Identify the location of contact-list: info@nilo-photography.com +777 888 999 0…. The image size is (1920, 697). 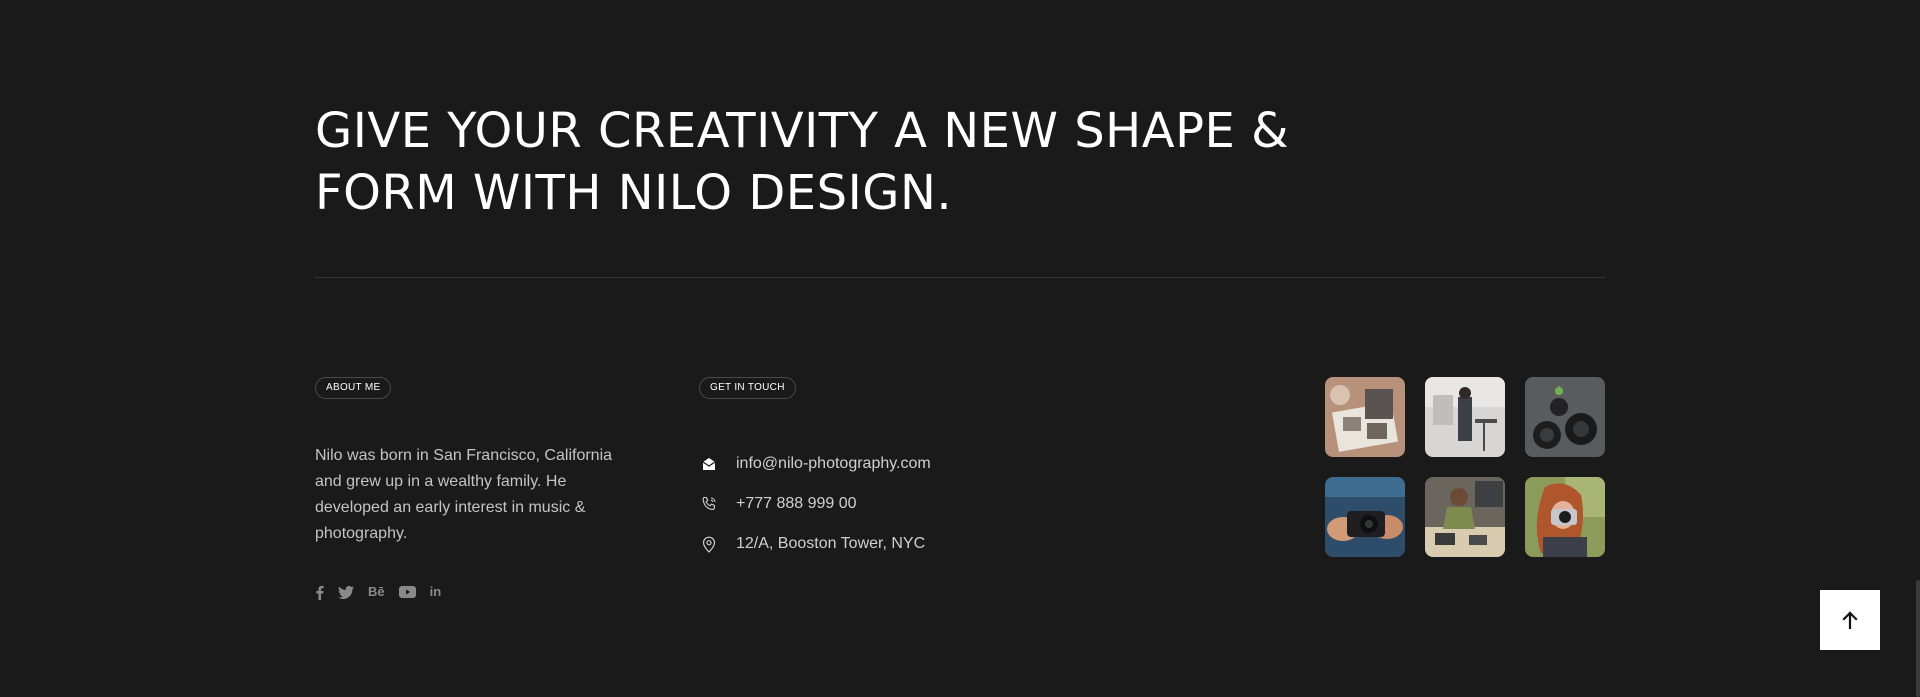
(815, 504).